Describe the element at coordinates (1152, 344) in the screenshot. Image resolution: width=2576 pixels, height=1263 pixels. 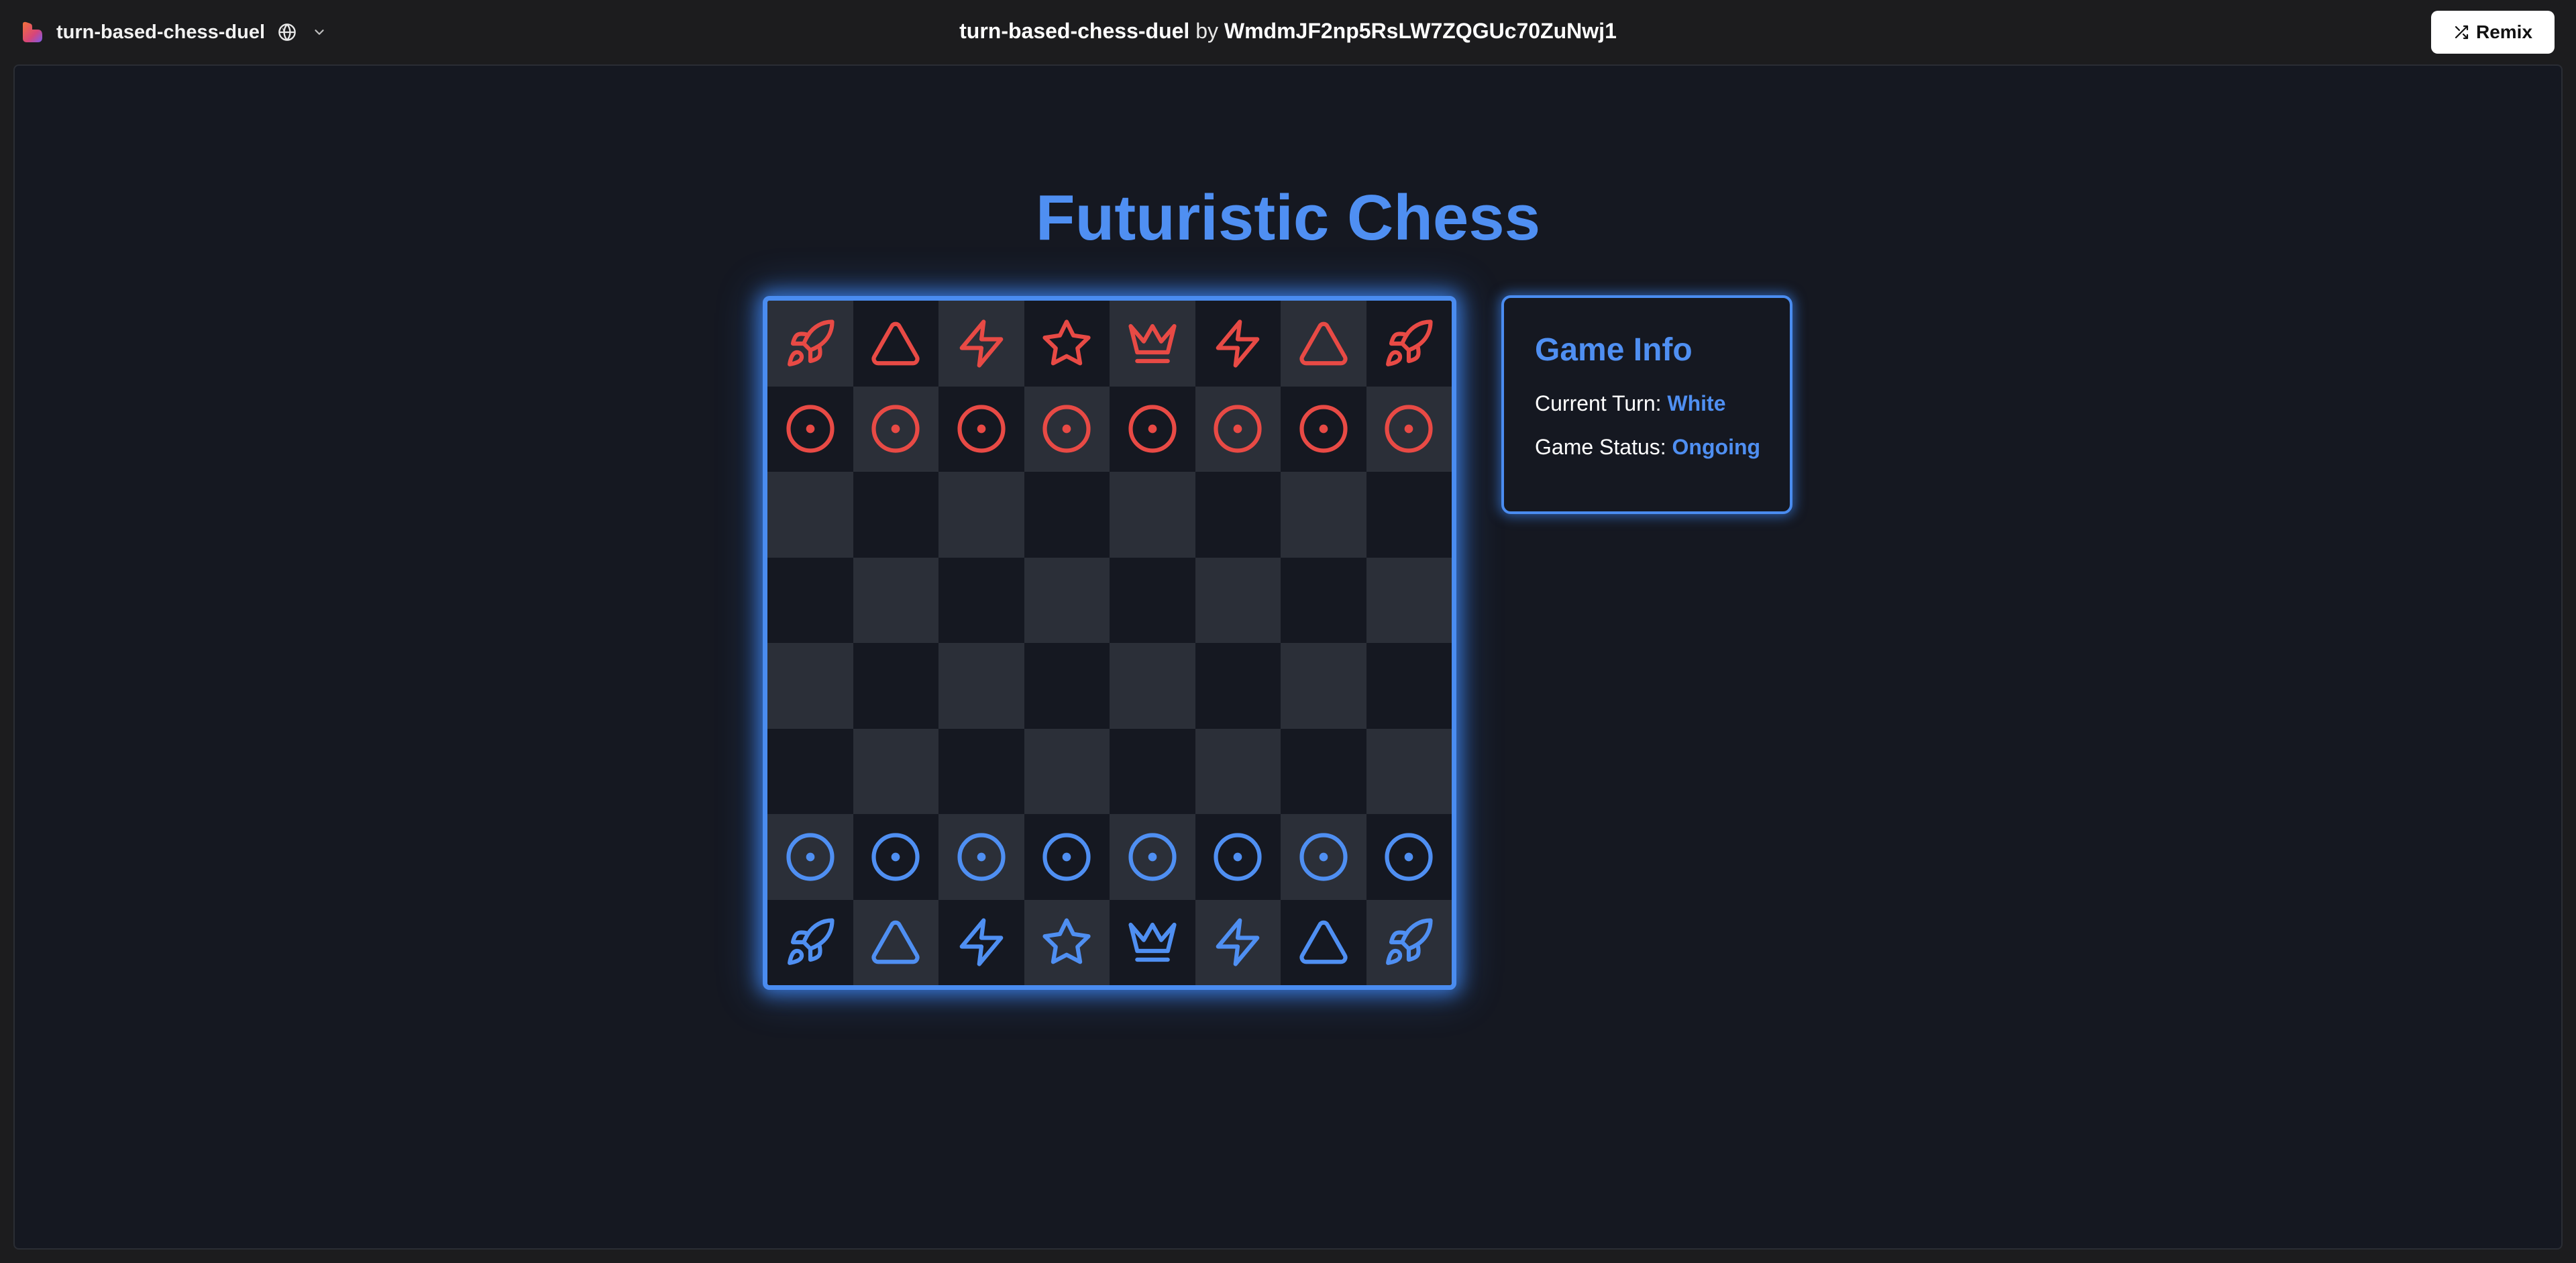
I see `board-square-crown-red` at that location.